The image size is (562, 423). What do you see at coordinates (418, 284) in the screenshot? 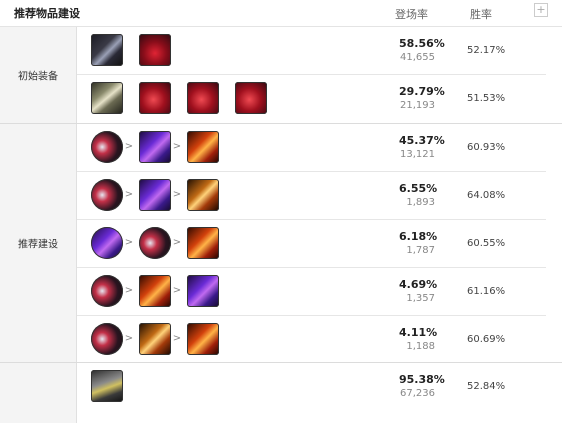
I see `pick-rate: 4.69%` at bounding box center [418, 284].